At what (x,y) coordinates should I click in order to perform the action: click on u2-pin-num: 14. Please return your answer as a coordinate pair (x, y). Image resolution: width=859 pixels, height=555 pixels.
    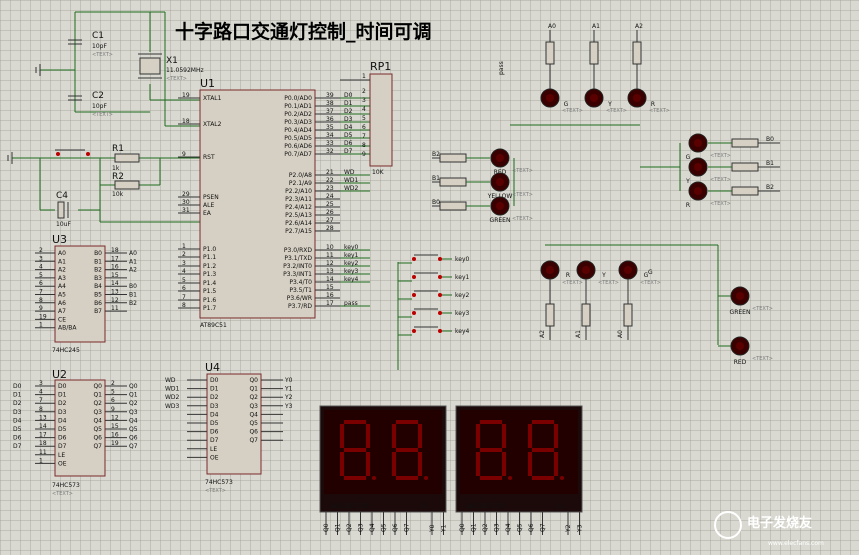
    Looking at the image, I should click on (43, 426).